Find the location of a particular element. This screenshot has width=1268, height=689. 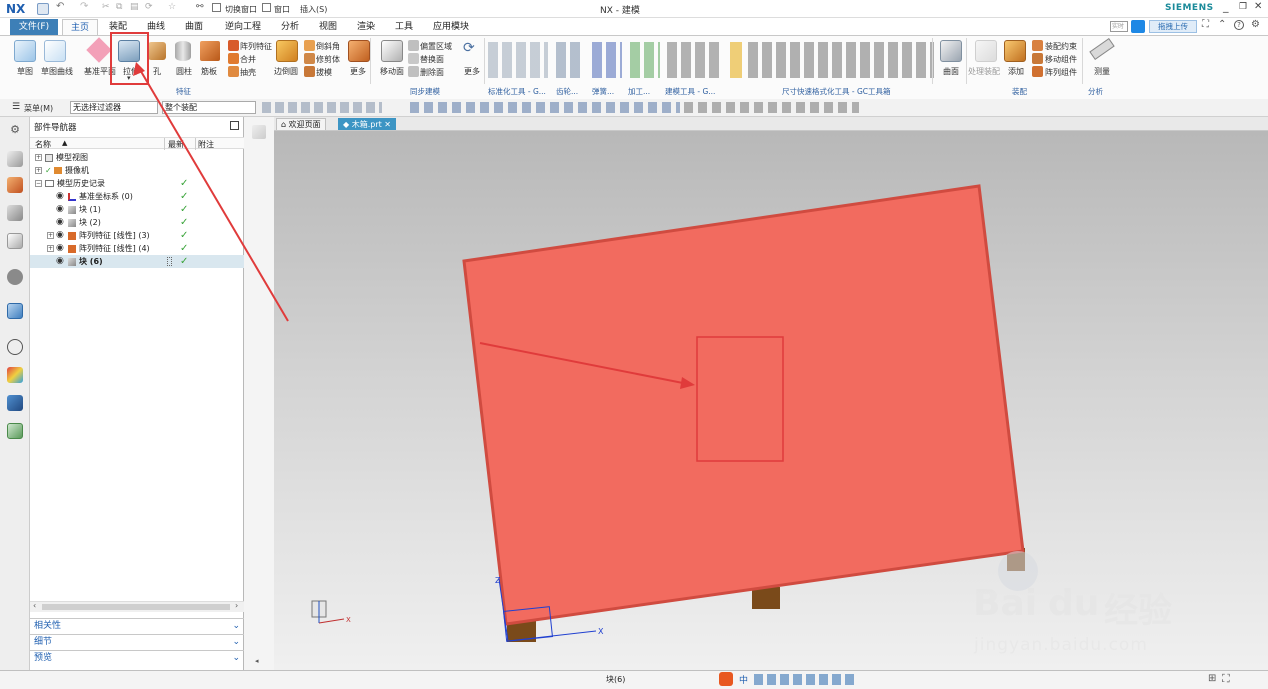

view-triad-icon is located at coordinates (259, 132).